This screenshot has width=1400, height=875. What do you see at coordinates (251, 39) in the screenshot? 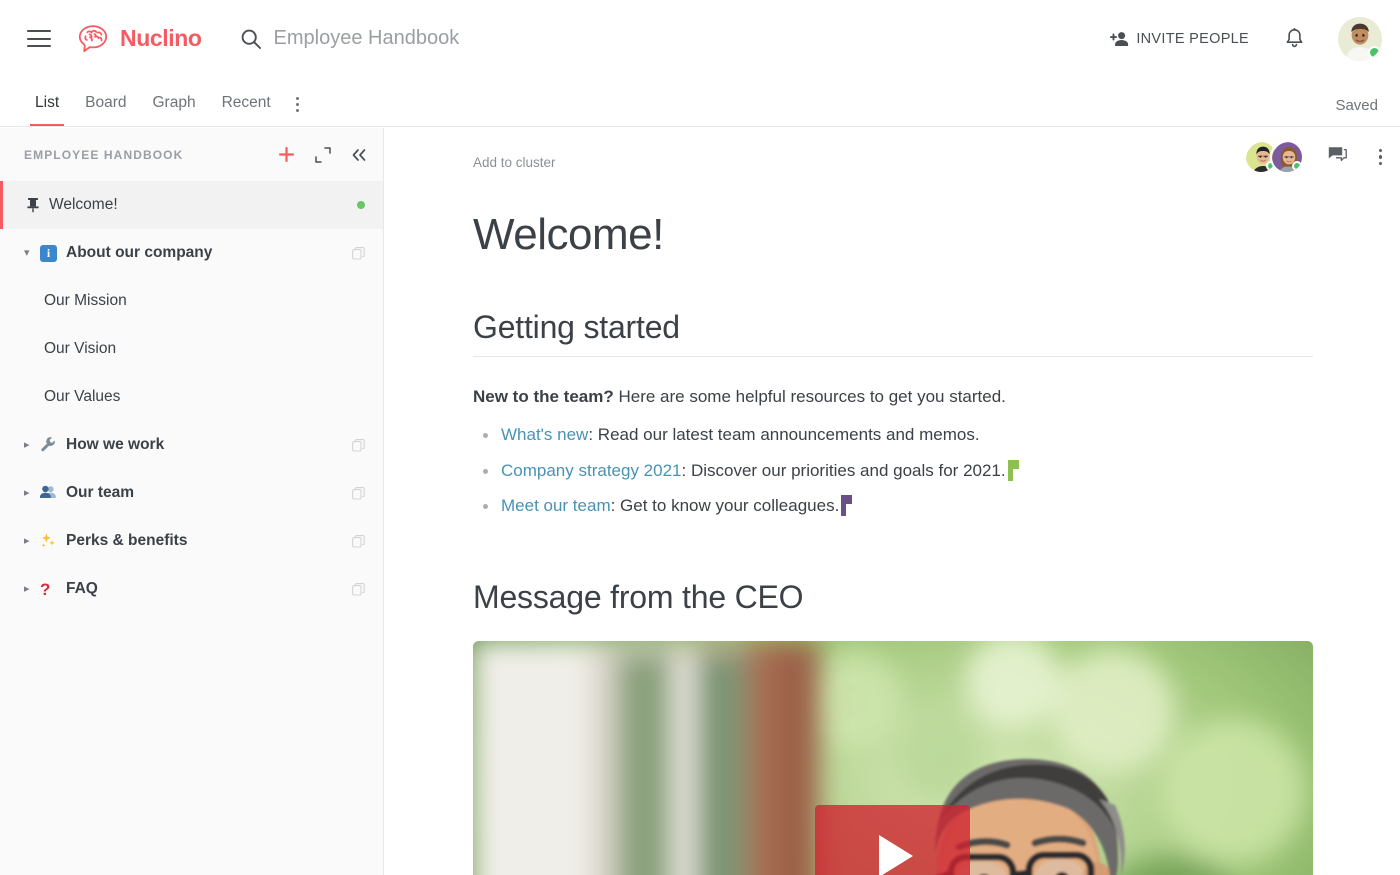
I see `search-icon` at bounding box center [251, 39].